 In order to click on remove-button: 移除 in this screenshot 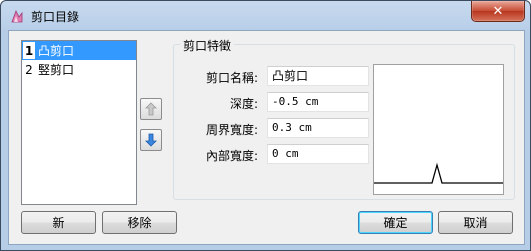, I will do `click(139, 222)`.